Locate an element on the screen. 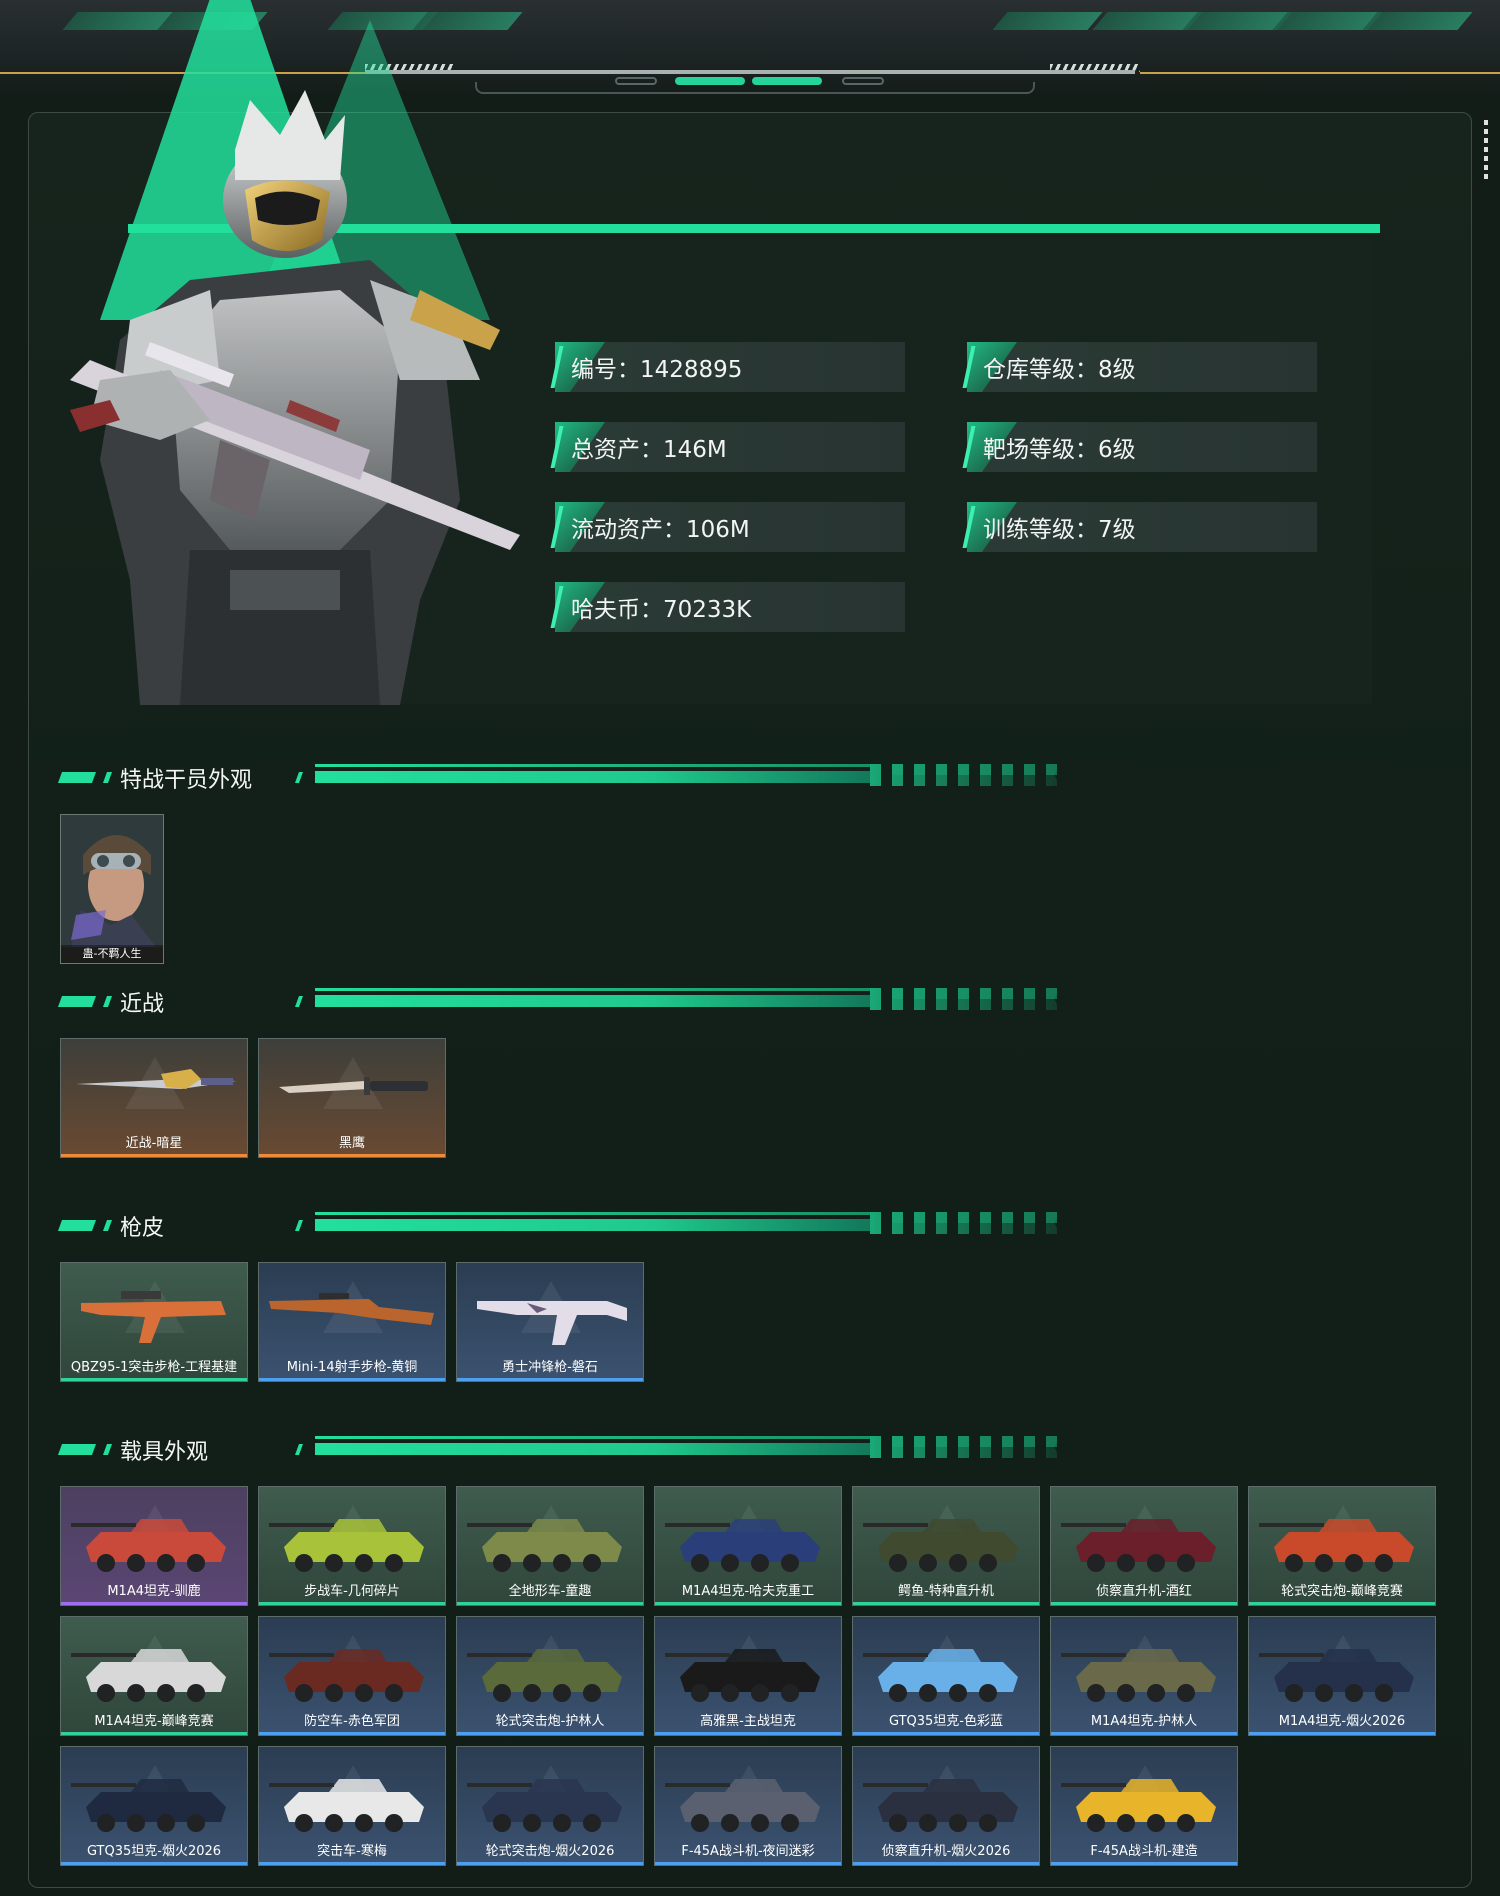  vehicle-card: 侦察直升机-酒红 is located at coordinates (1144, 1546).